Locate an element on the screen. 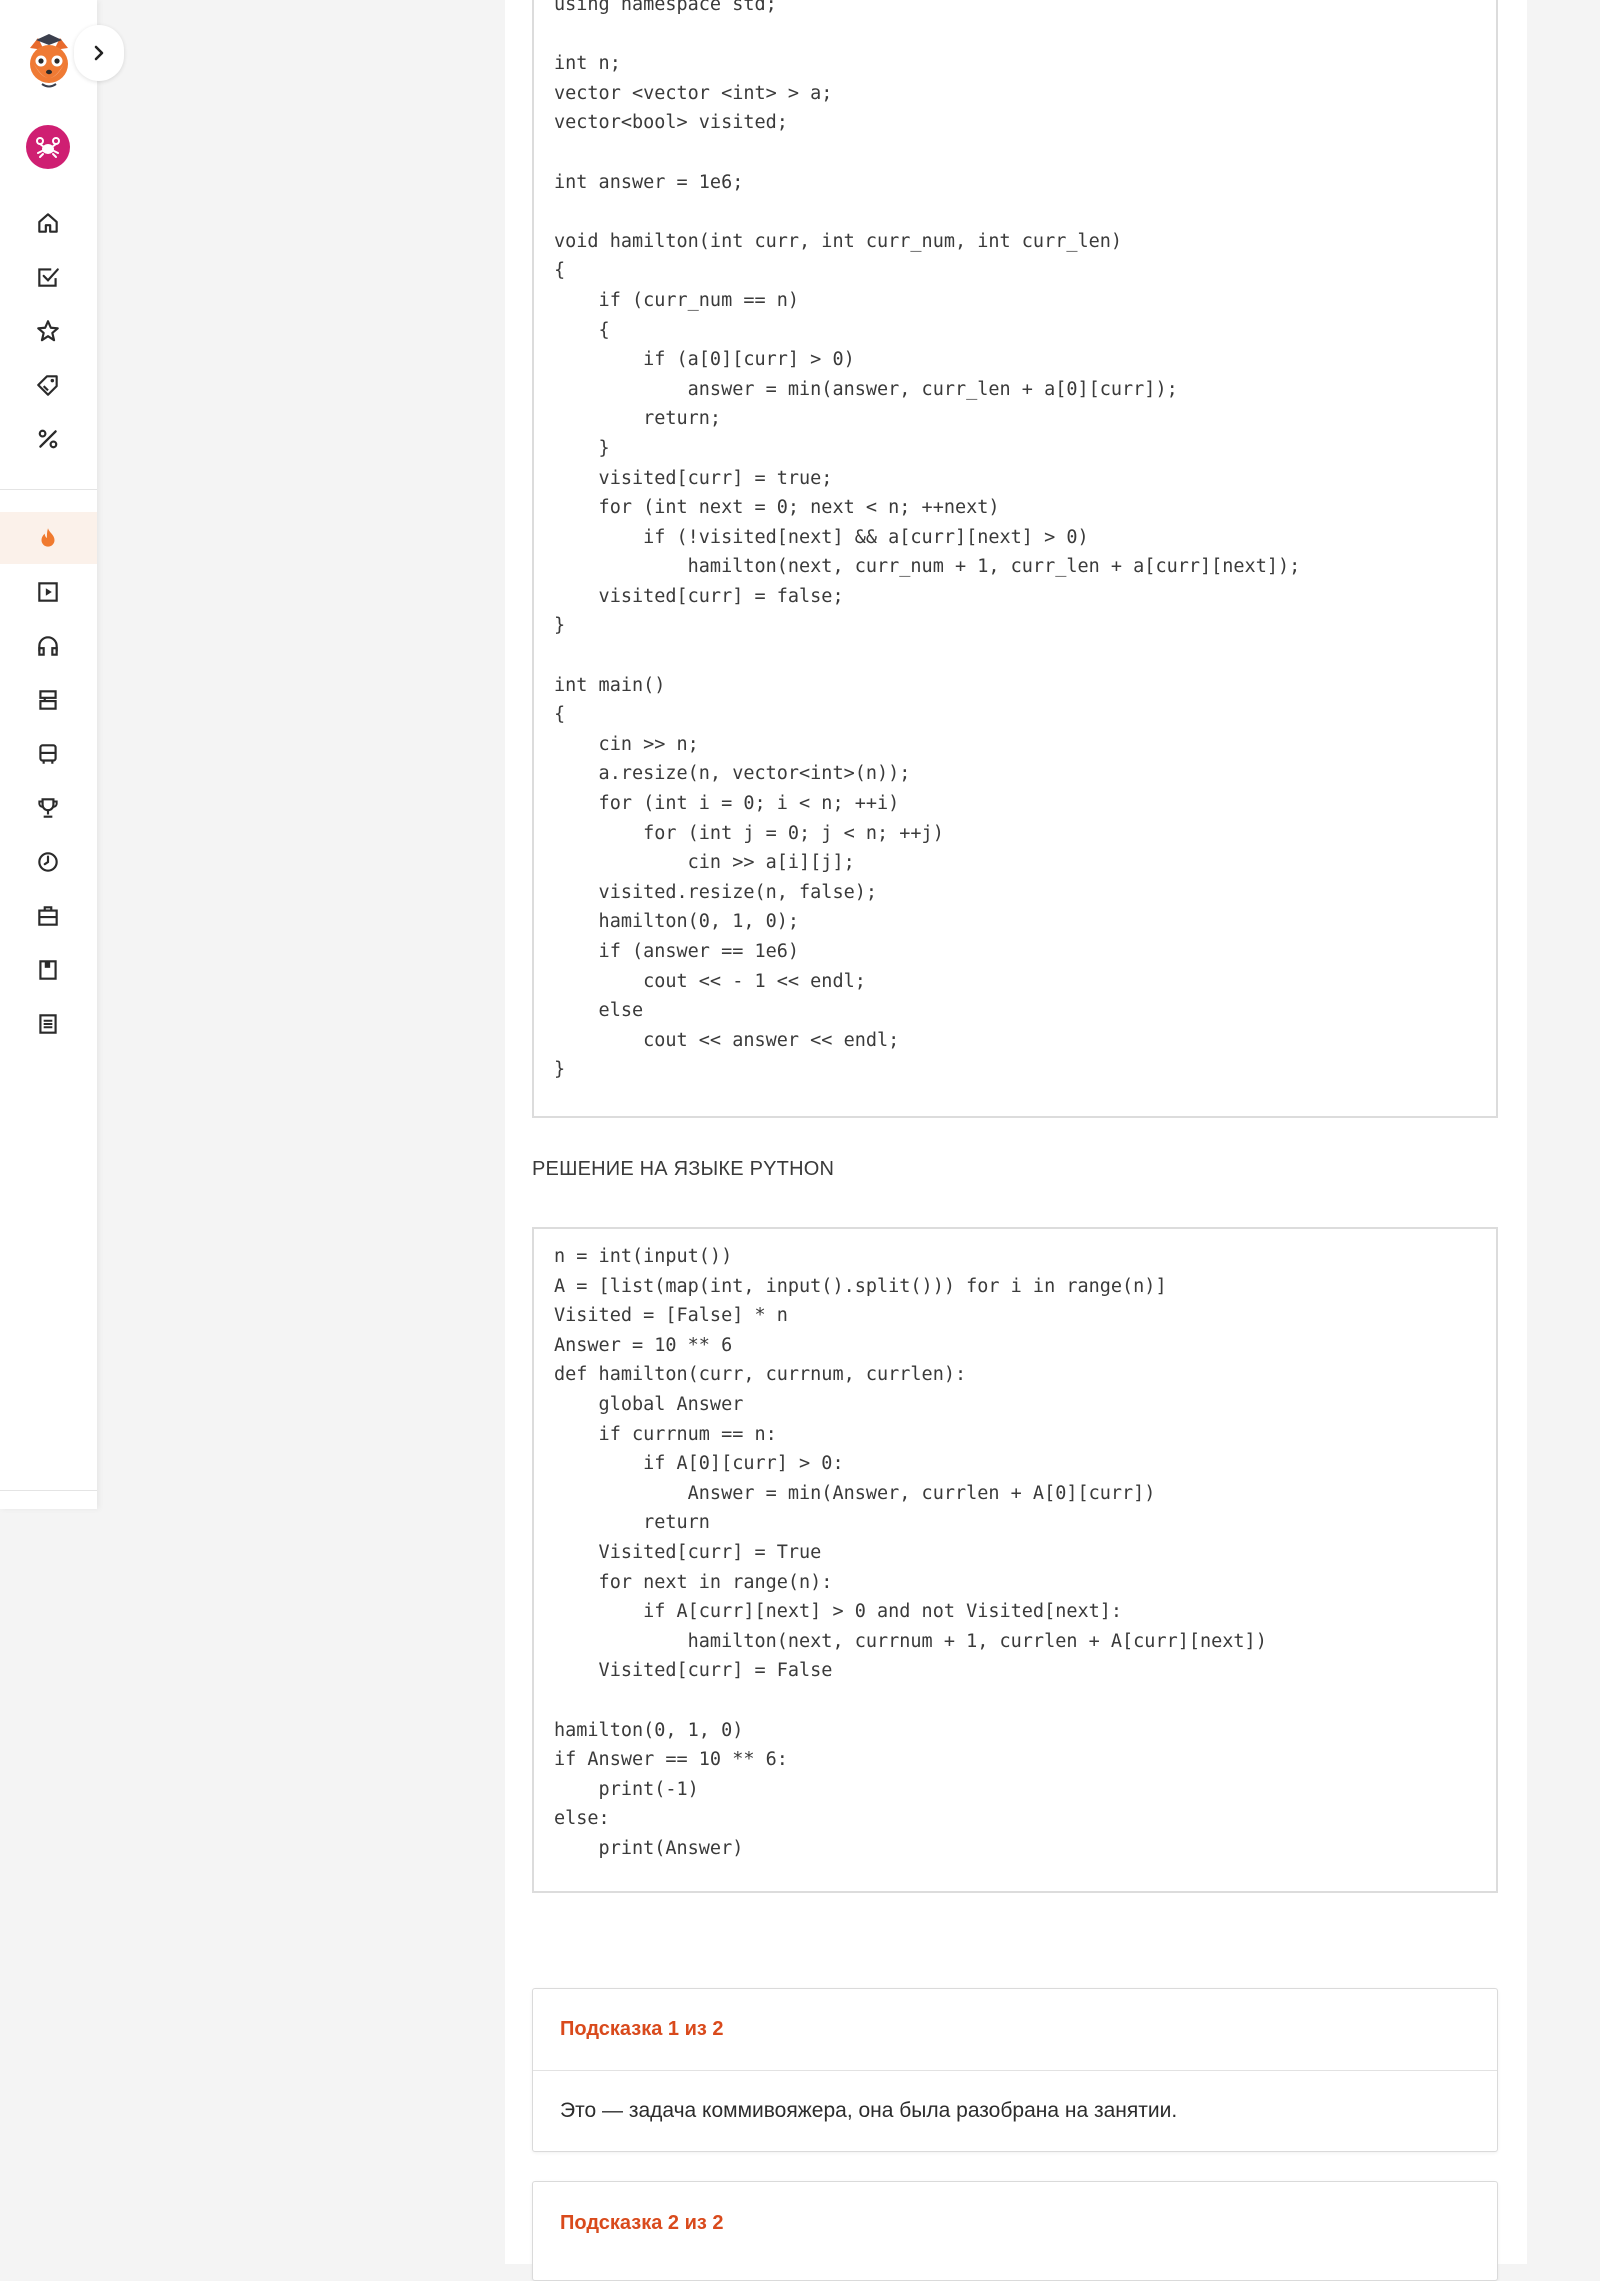 This screenshot has height=2281, width=1600. crab-icon is located at coordinates (48, 147).